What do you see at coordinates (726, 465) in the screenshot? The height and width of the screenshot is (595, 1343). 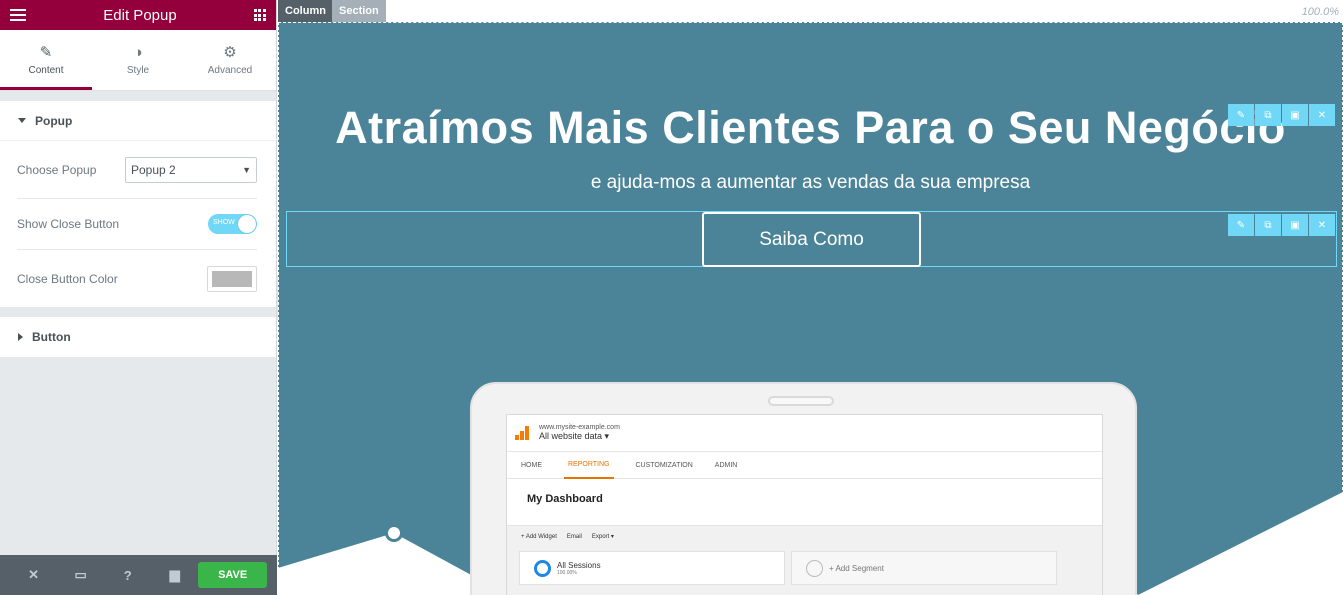 I see `analytics-nav-admin: ADMIN` at bounding box center [726, 465].